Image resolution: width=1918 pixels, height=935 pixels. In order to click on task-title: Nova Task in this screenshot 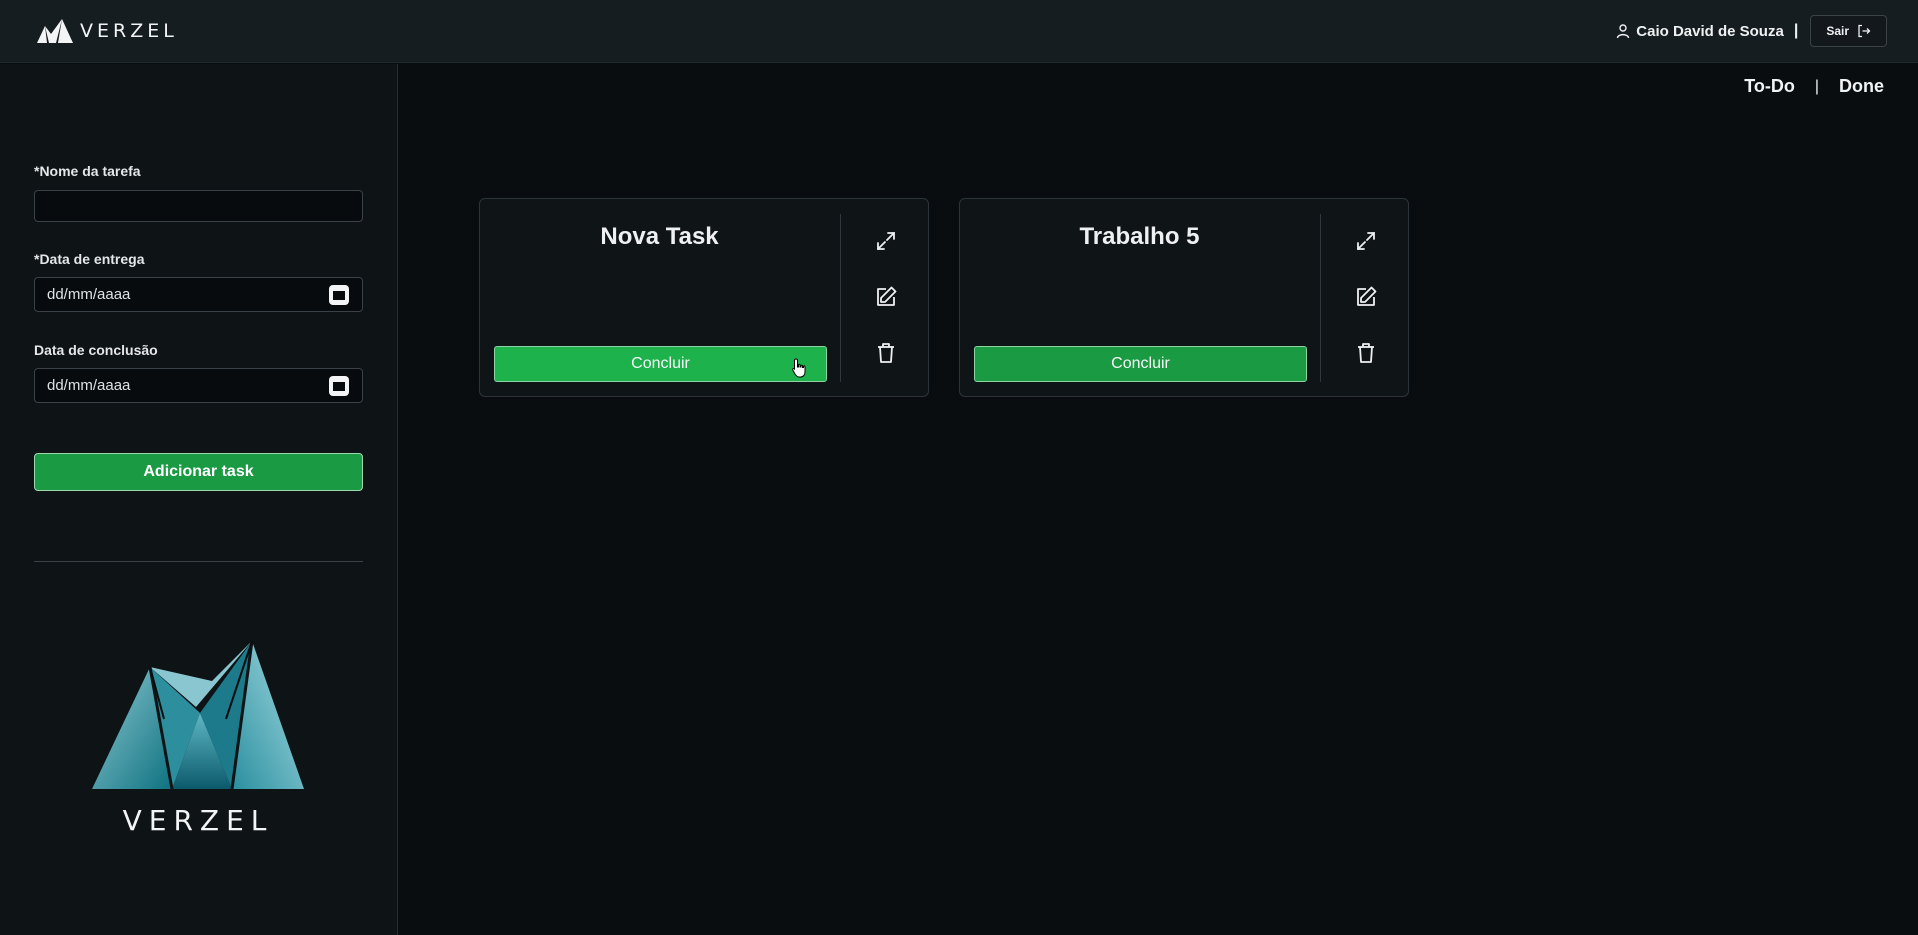, I will do `click(659, 236)`.